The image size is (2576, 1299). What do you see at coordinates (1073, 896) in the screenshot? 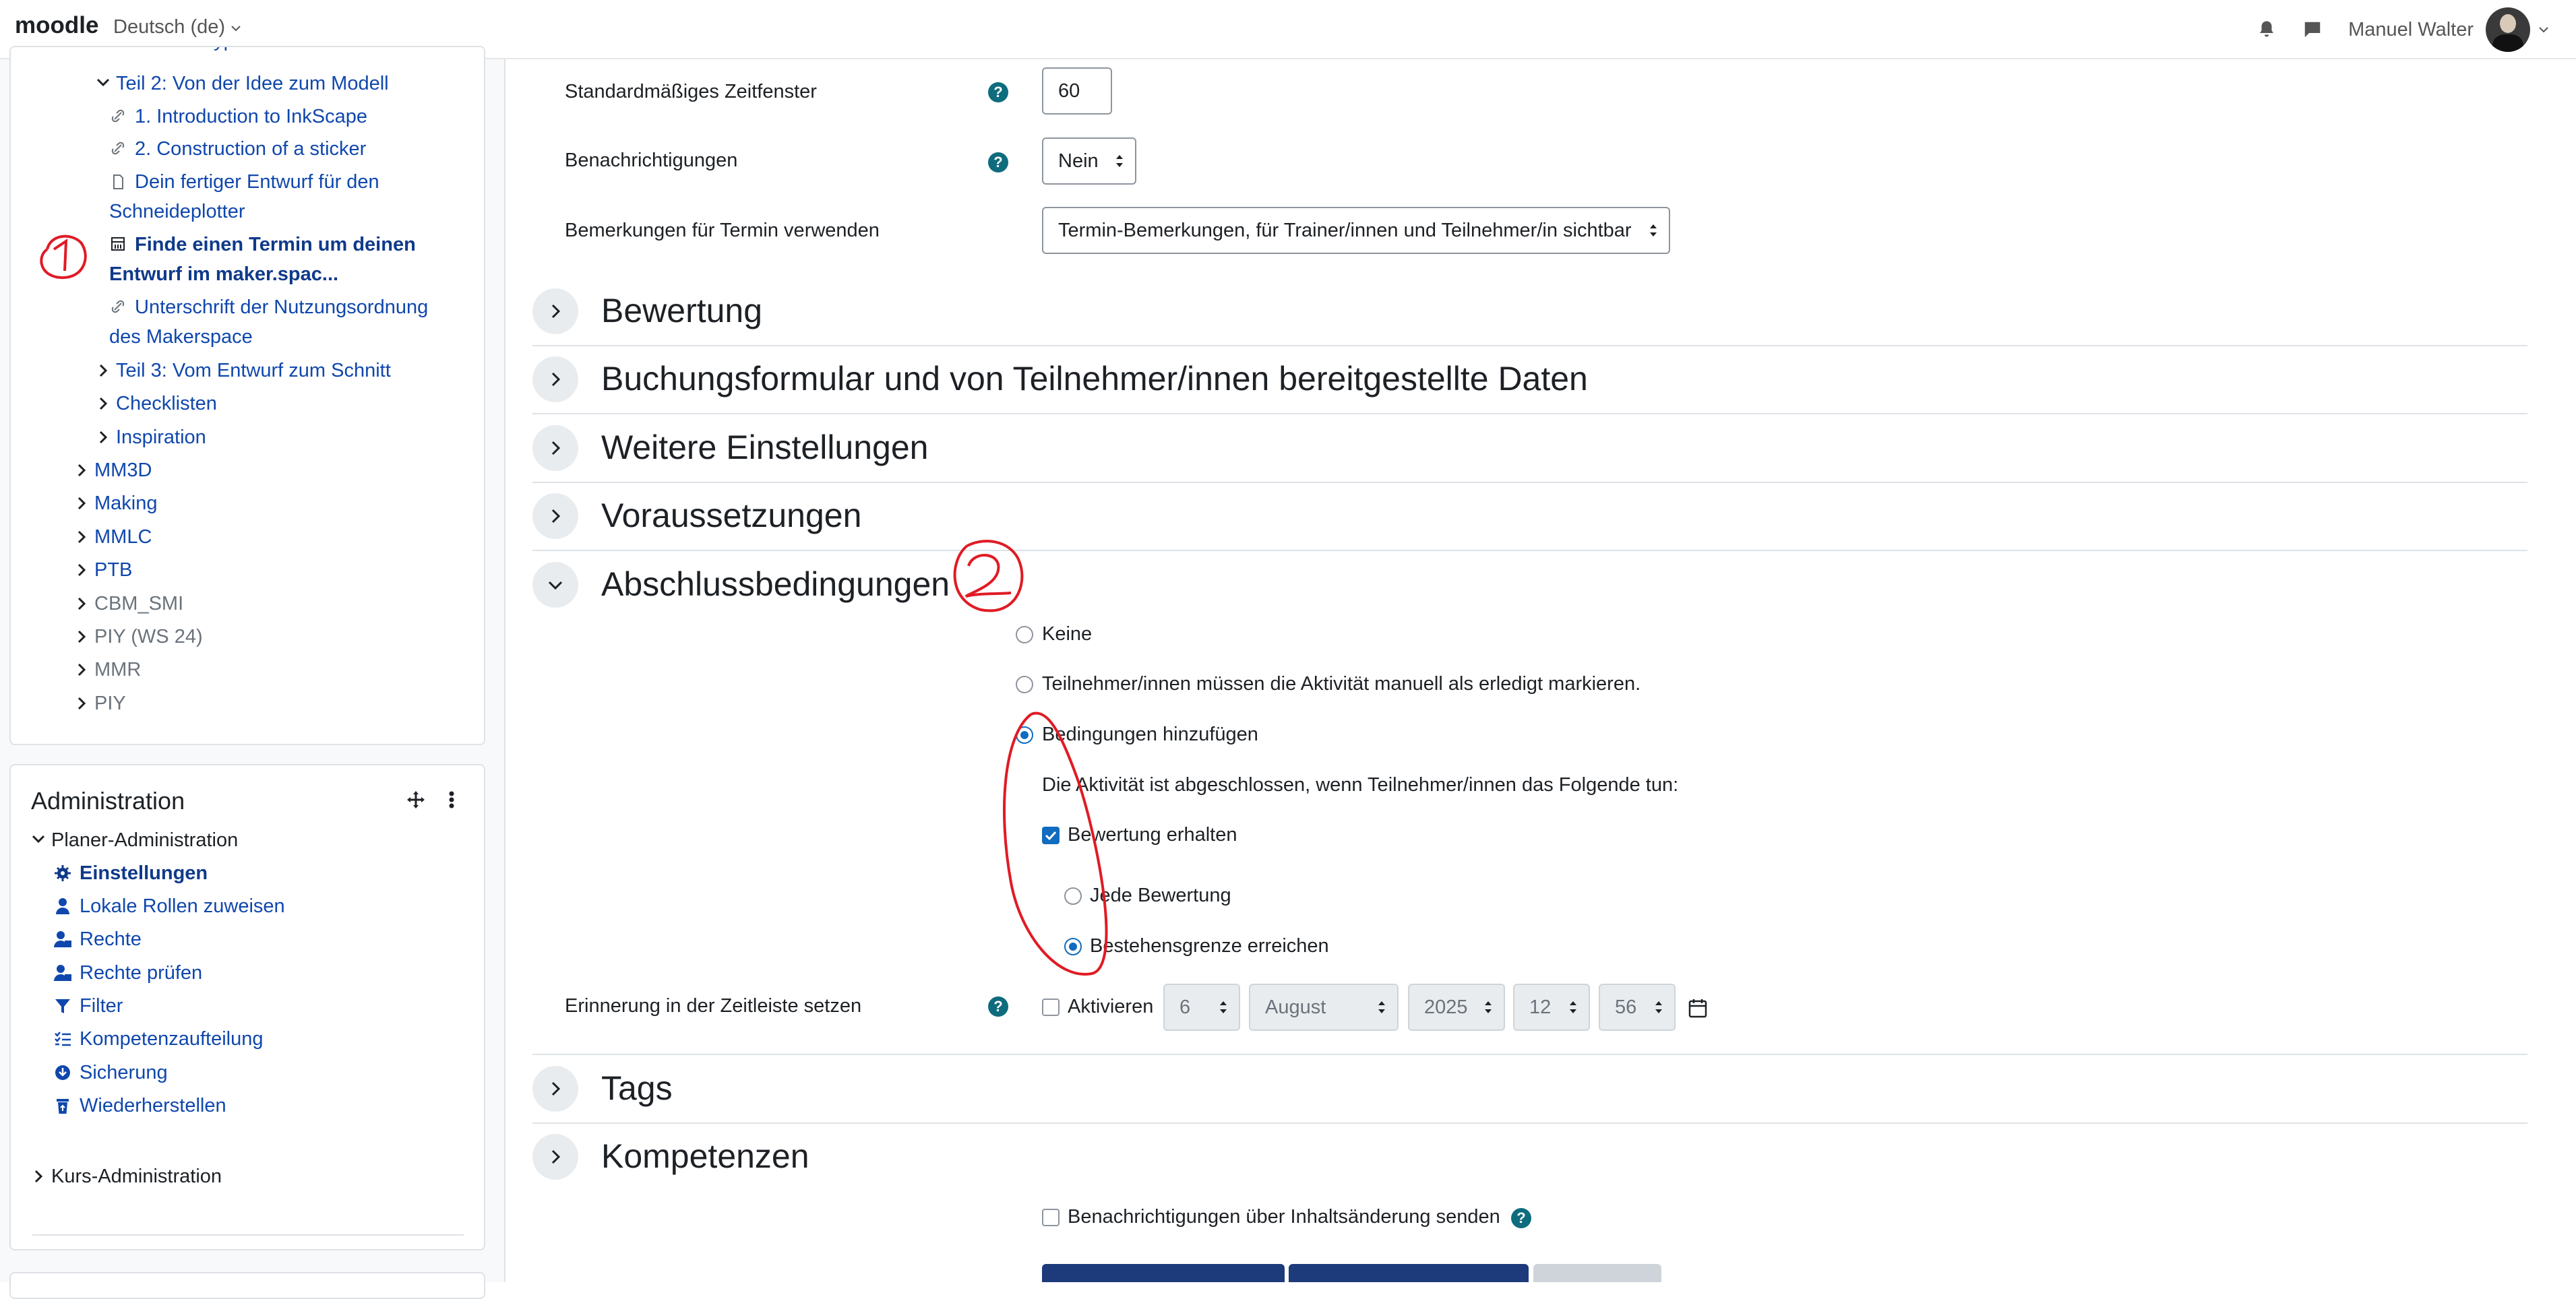
I see `any-grade-radio` at bounding box center [1073, 896].